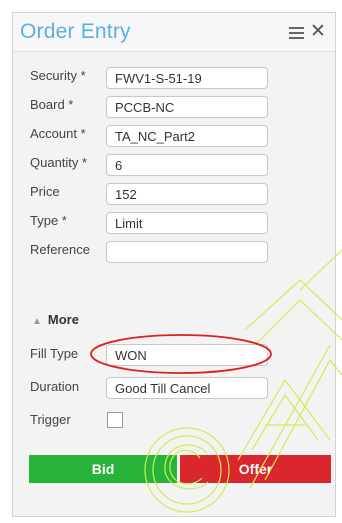 Image resolution: width=342 pixels, height=523 pixels. Describe the element at coordinates (37, 321) in the screenshot. I see `caret-up-icon: ▲` at that location.